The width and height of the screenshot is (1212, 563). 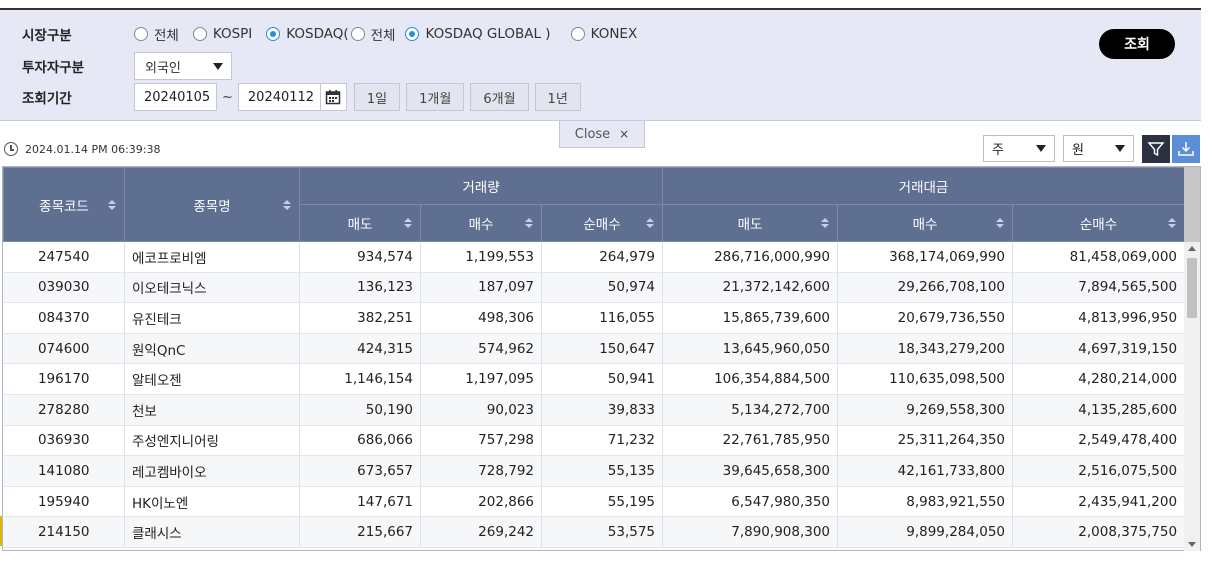 I want to click on header-vol-sell: 매도, so click(x=360, y=223).